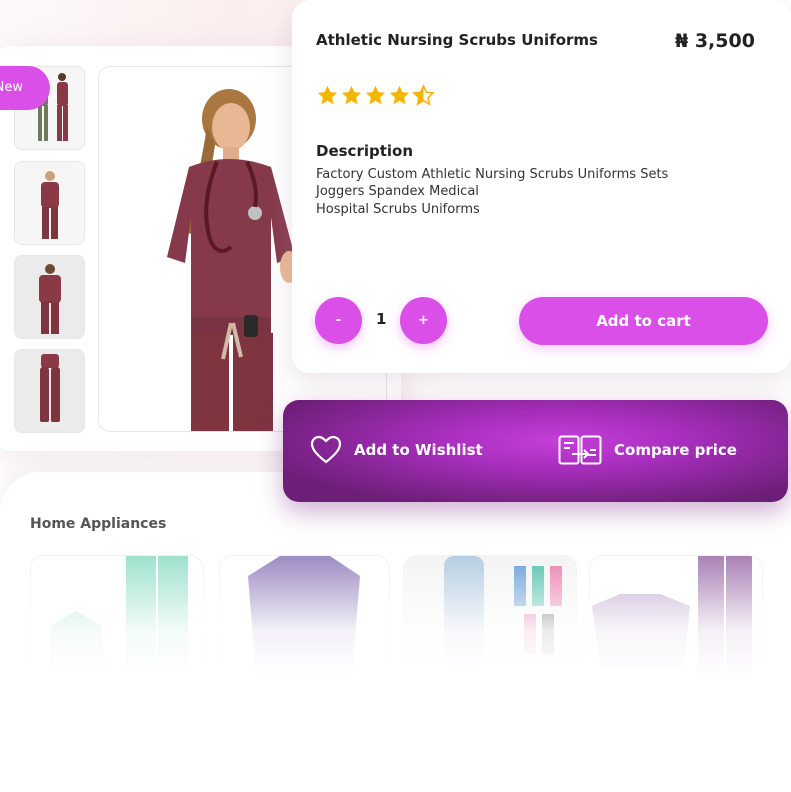  I want to click on product-price: ₦ 3,500, so click(715, 41).